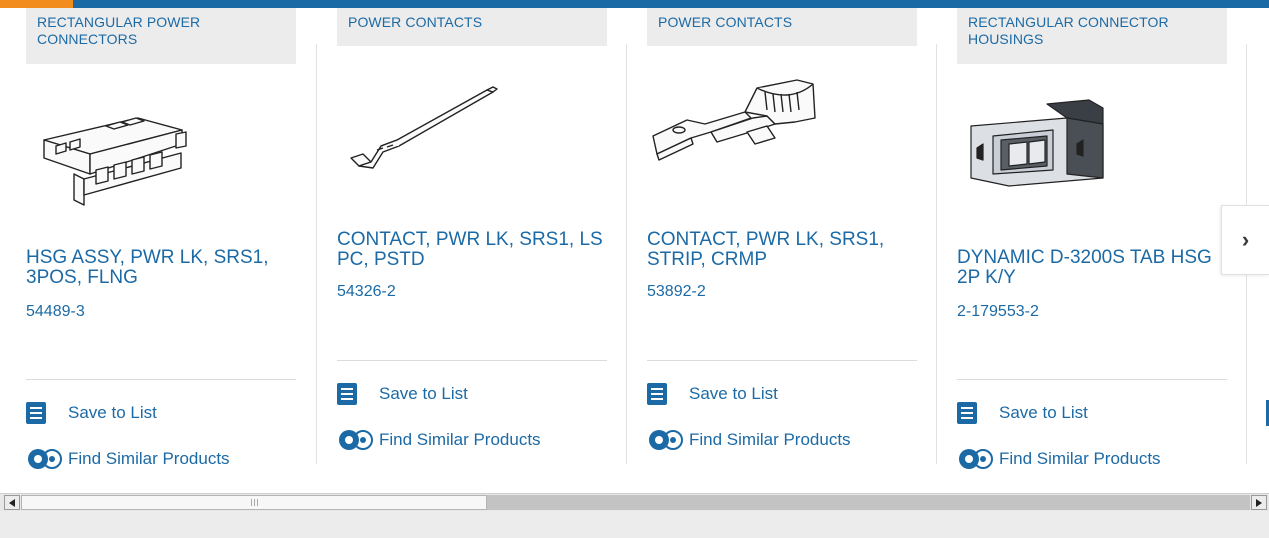 This screenshot has height=538, width=1269. I want to click on scrollbar-thumb, so click(254, 502).